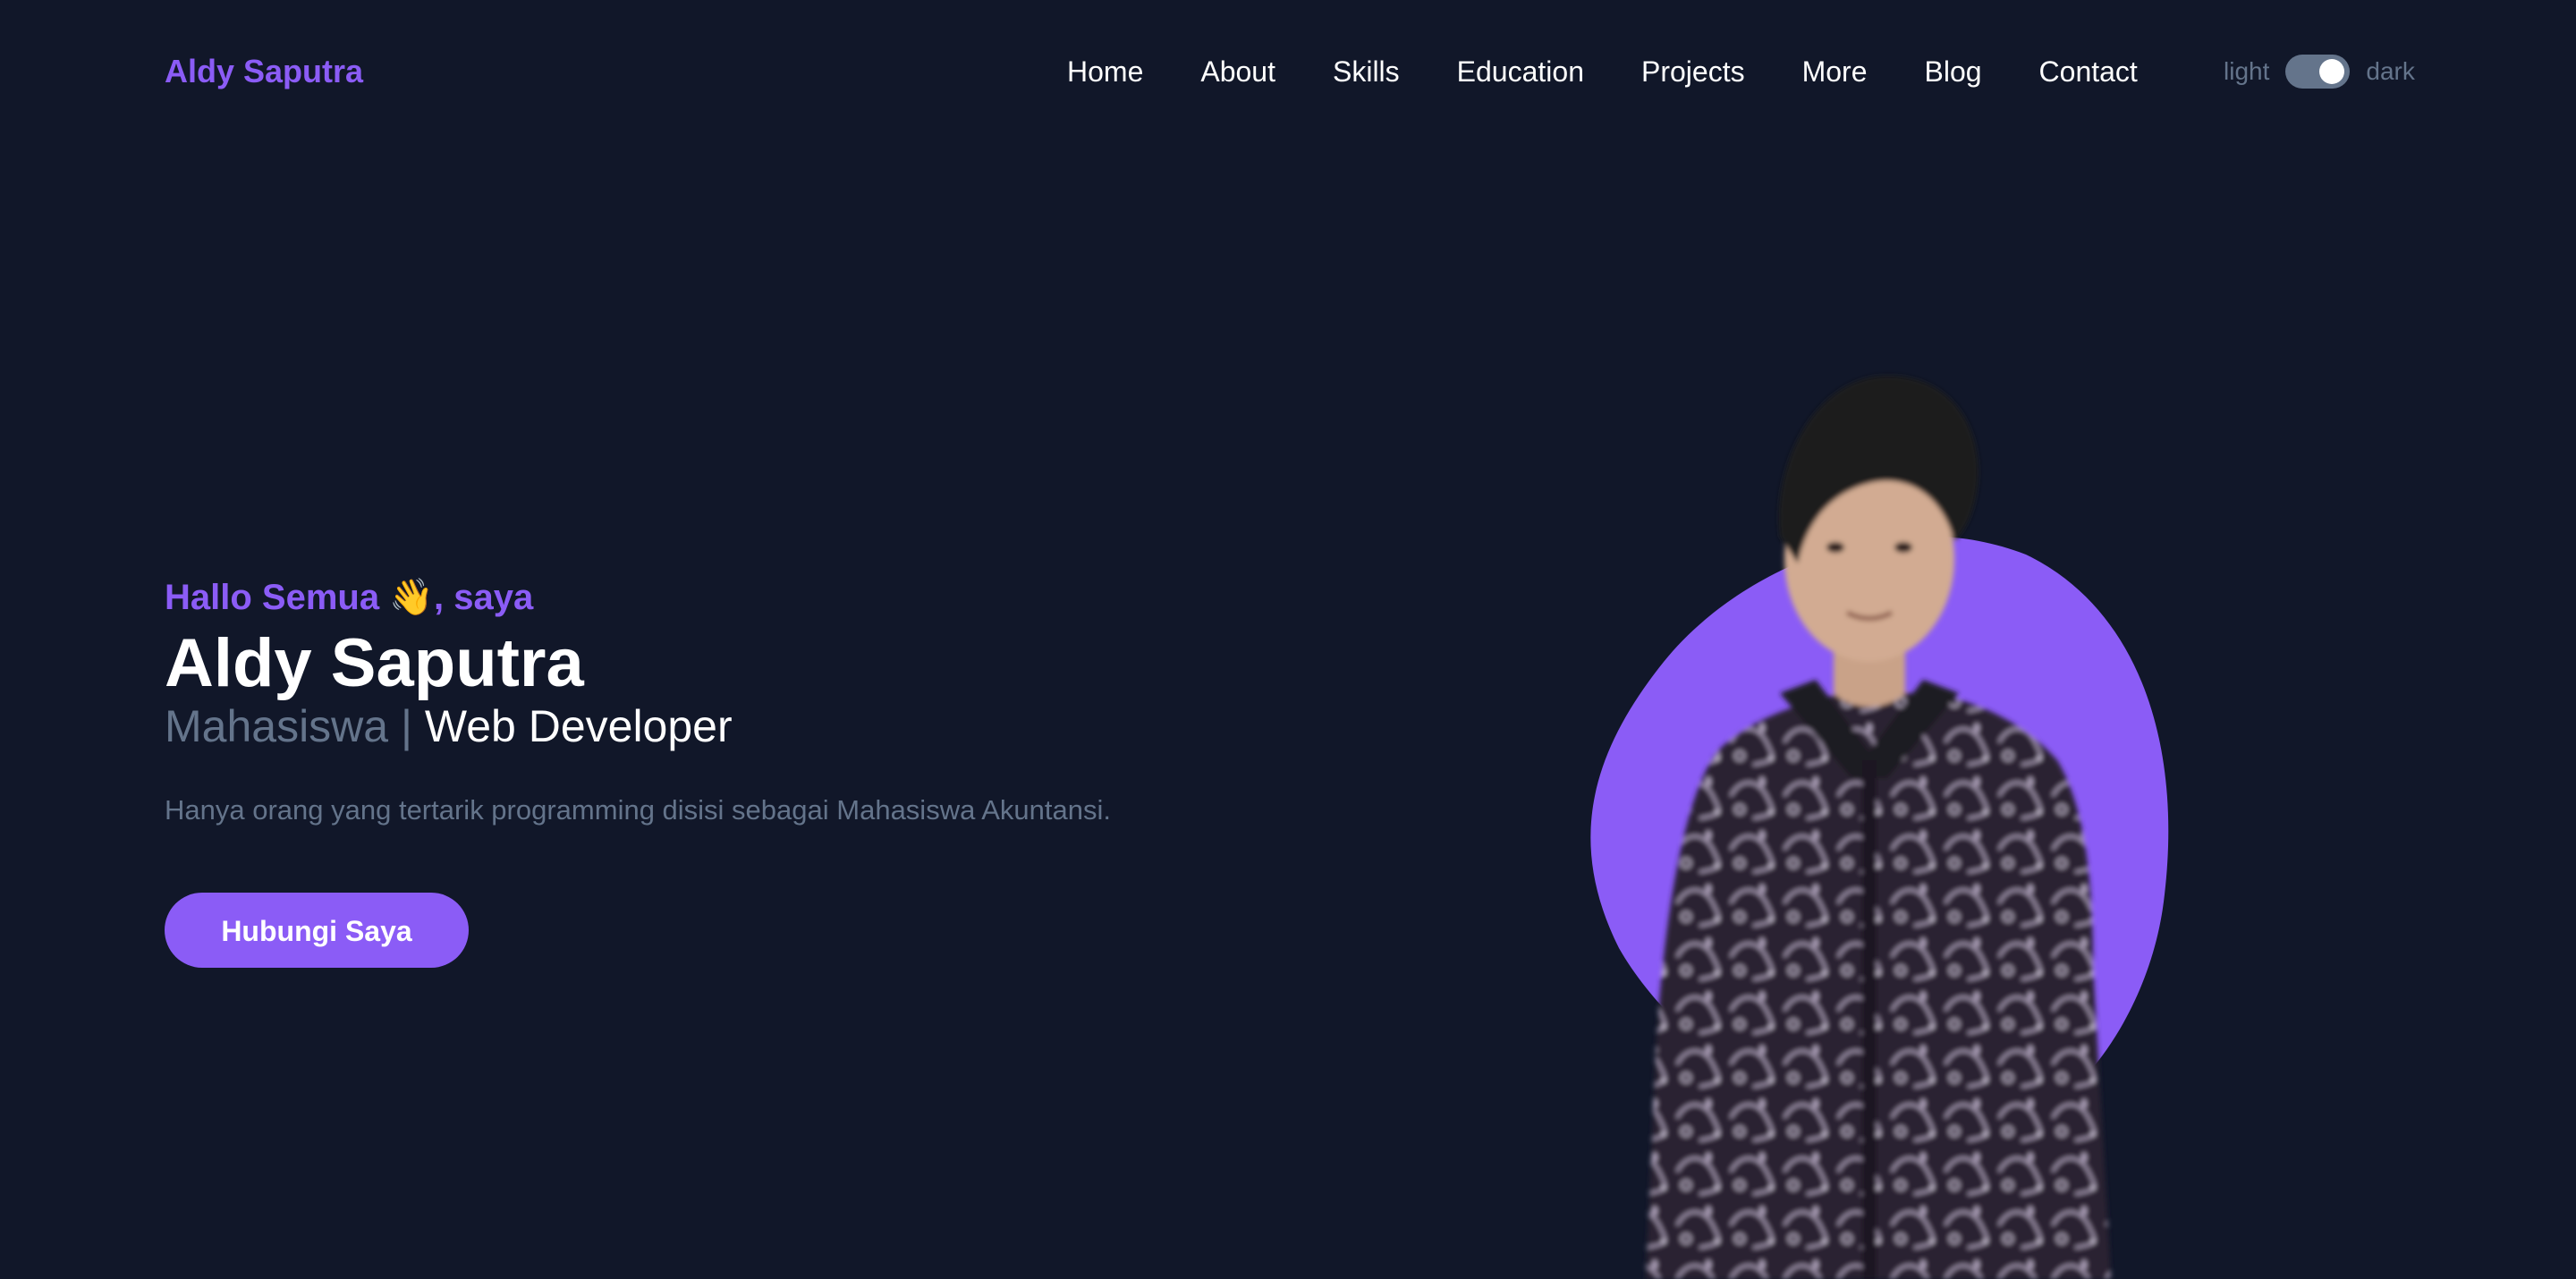  I want to click on theme-toggle: light dark, so click(2319, 72).